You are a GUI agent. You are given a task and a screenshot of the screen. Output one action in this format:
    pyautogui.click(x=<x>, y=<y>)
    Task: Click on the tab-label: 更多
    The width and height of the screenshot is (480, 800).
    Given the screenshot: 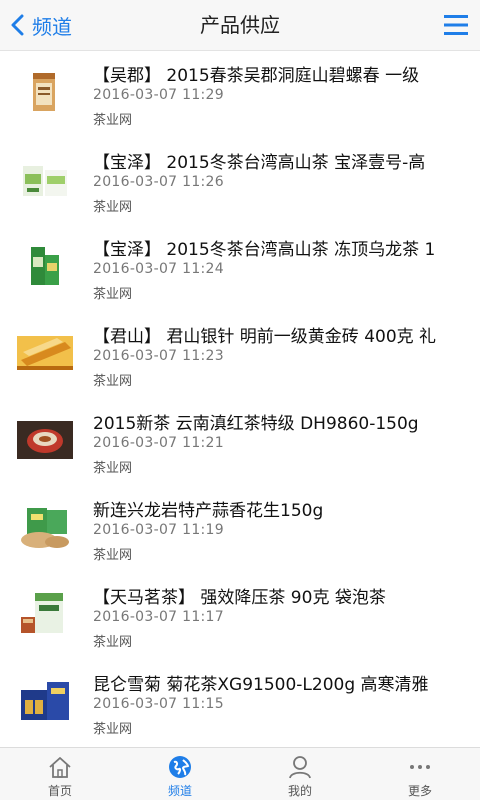 What is the action you would take?
    pyautogui.click(x=419, y=791)
    